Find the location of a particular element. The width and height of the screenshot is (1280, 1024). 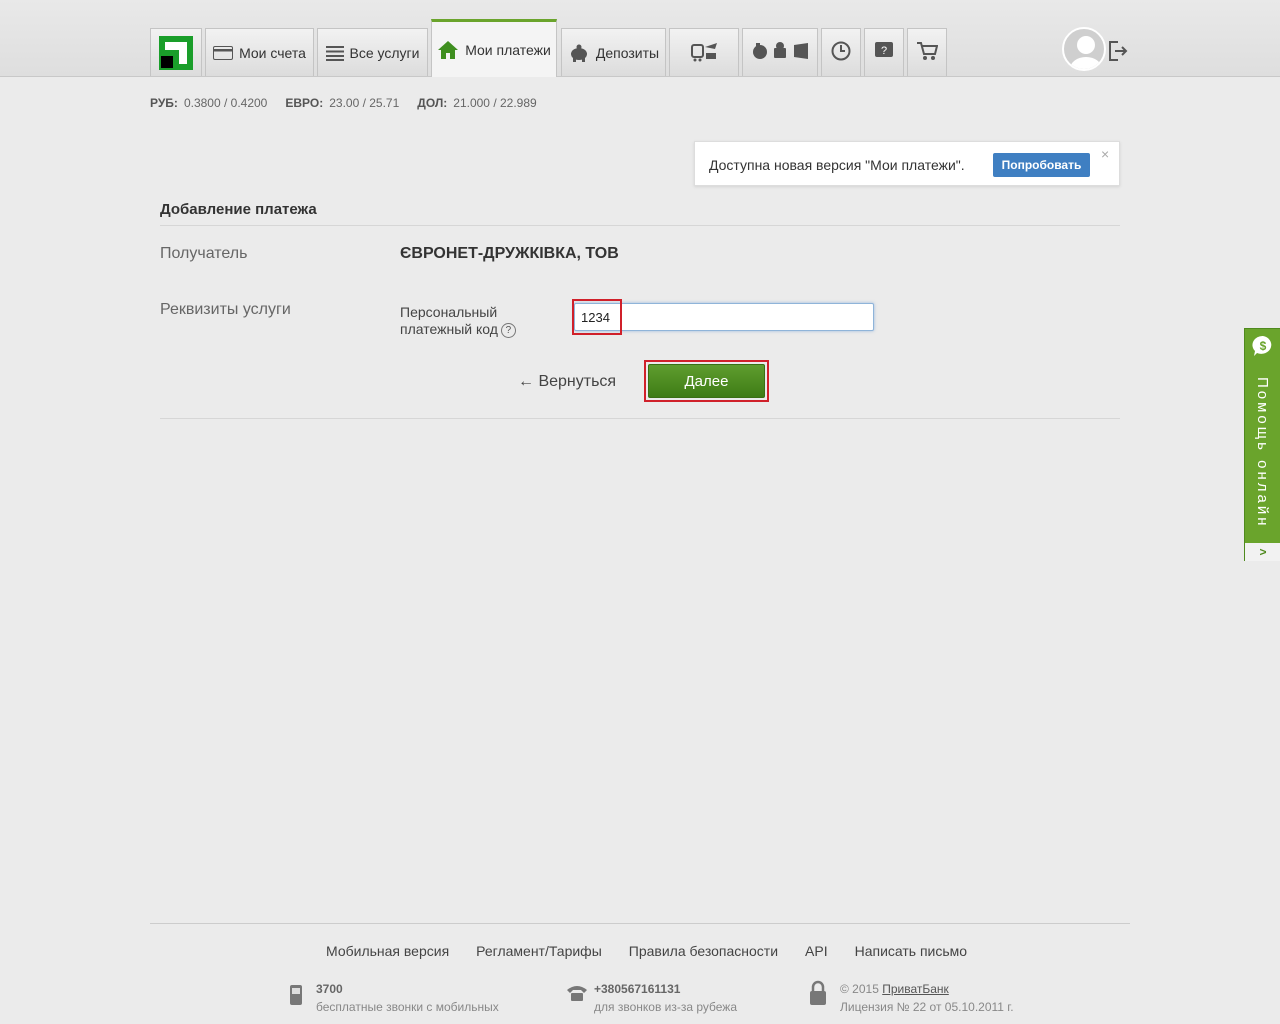

home-icon is located at coordinates (448, 50).